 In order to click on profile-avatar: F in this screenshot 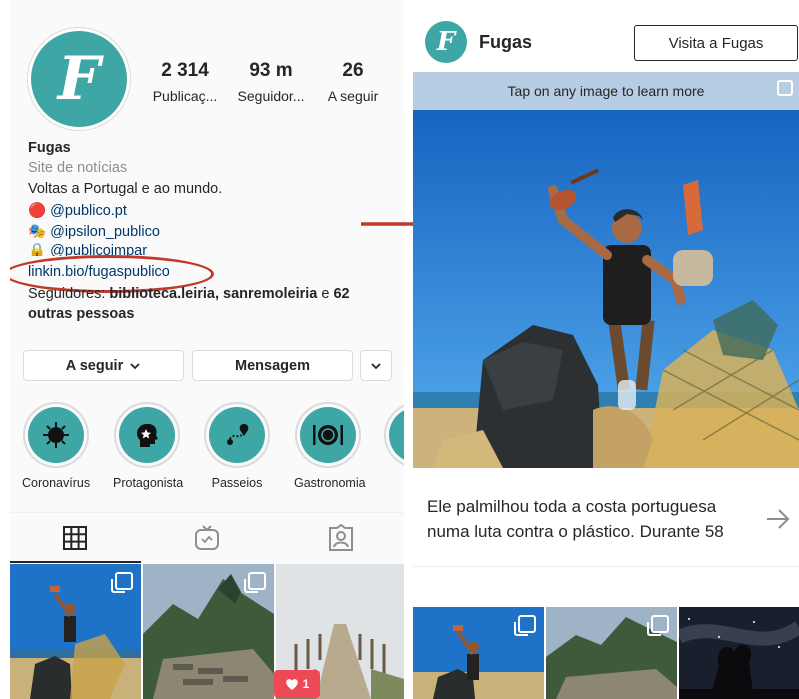, I will do `click(79, 79)`.